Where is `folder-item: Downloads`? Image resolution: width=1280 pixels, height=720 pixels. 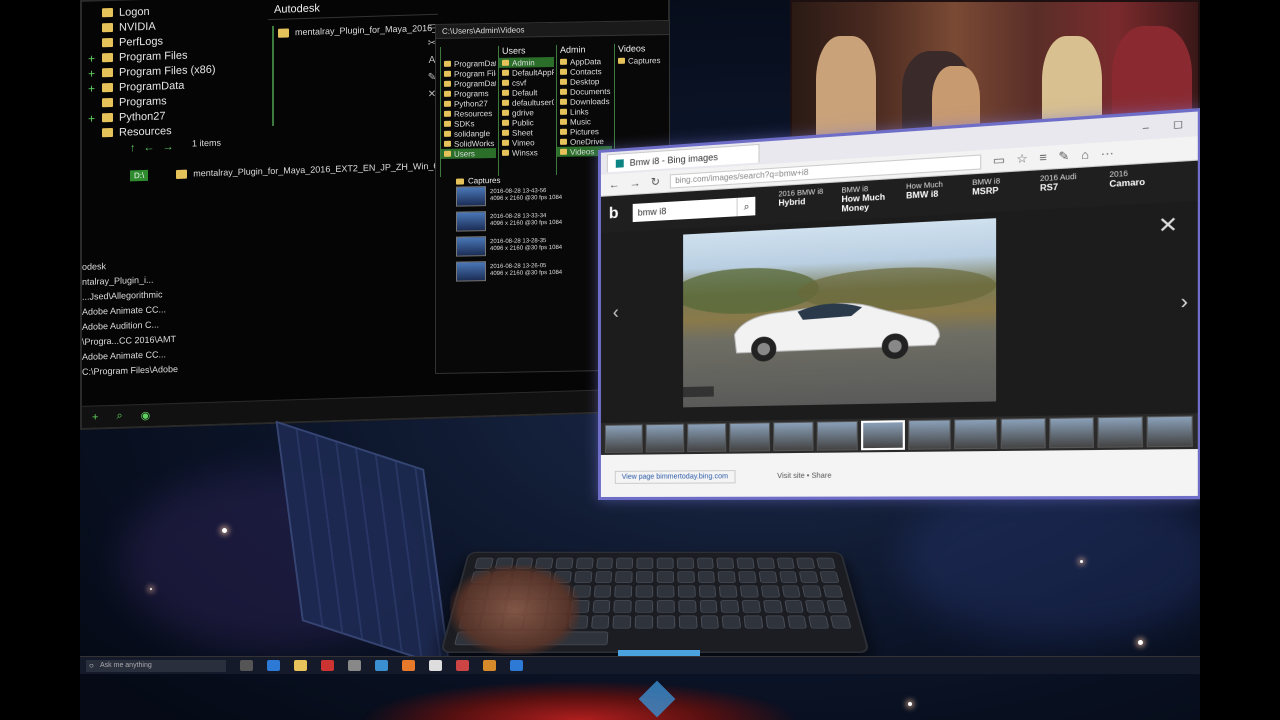 folder-item: Downloads is located at coordinates (584, 101).